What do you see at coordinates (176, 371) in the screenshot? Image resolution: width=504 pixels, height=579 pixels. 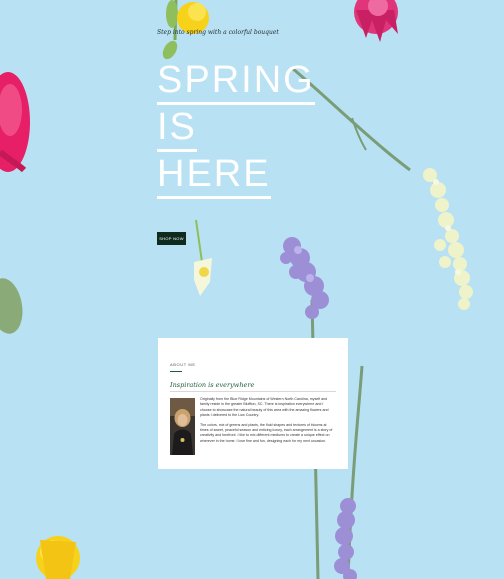 I see `about-divider` at bounding box center [176, 371].